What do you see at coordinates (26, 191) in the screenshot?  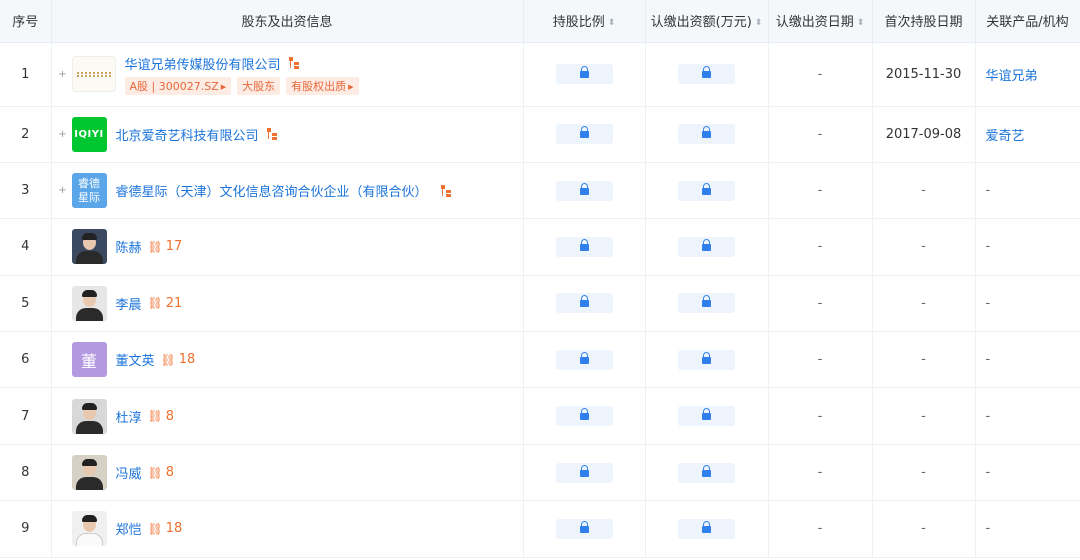 I see `row-index: 3` at bounding box center [26, 191].